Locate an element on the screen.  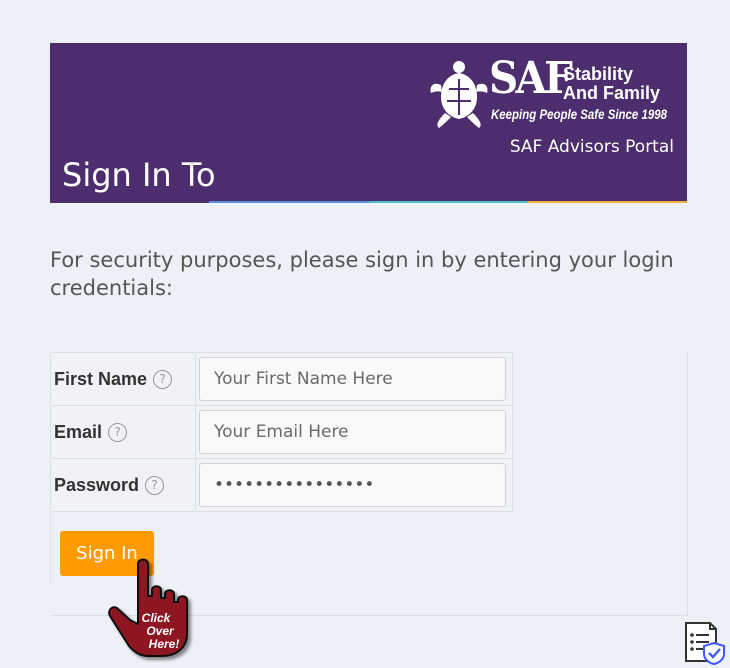
password-input is located at coordinates (352, 485).